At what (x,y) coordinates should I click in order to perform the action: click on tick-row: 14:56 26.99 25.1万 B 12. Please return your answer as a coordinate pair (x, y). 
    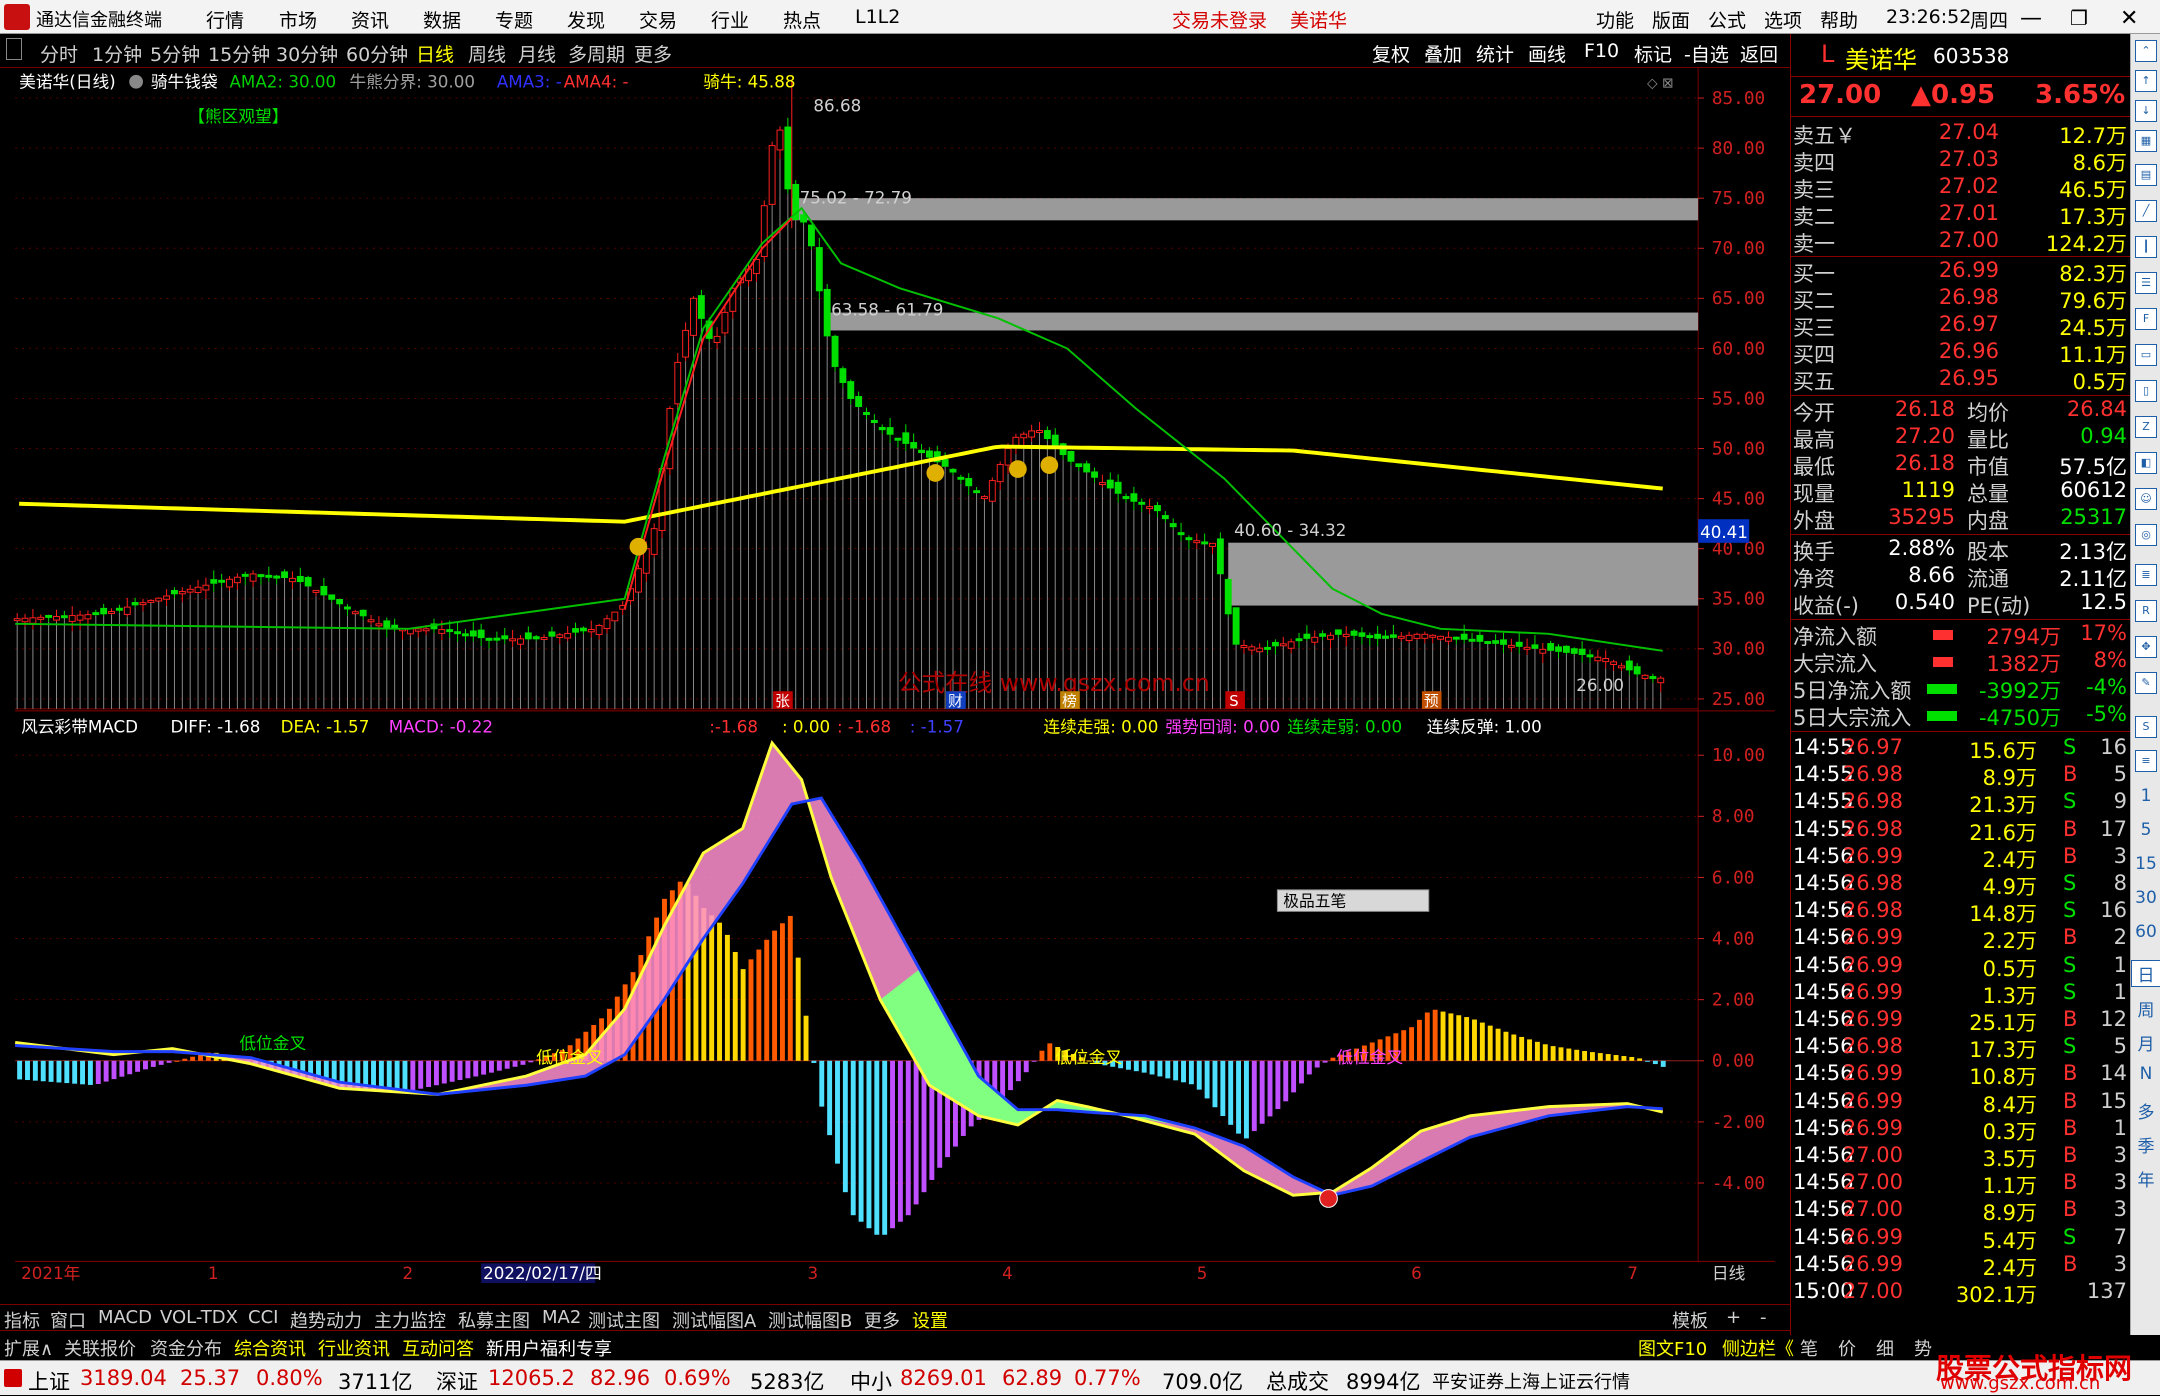
    Looking at the image, I should click on (1961, 1021).